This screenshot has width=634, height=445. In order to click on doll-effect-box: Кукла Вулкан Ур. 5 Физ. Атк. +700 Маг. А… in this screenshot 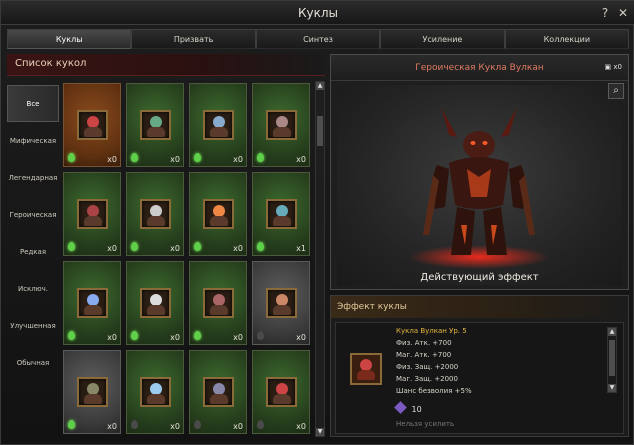, I will do `click(479, 378)`.